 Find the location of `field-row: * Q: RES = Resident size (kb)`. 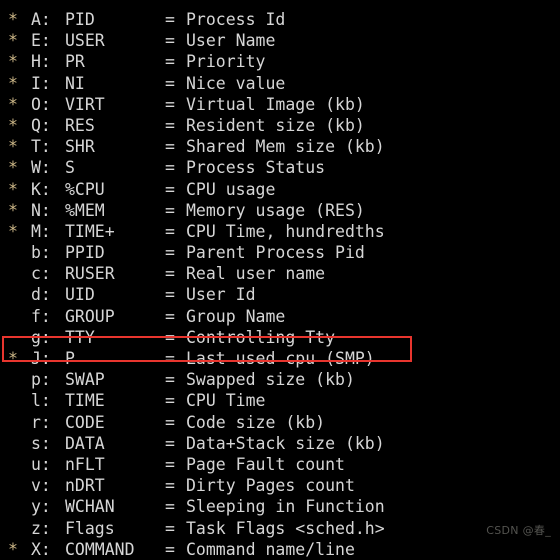

field-row: * Q: RES = Resident size (kb) is located at coordinates (280, 125).